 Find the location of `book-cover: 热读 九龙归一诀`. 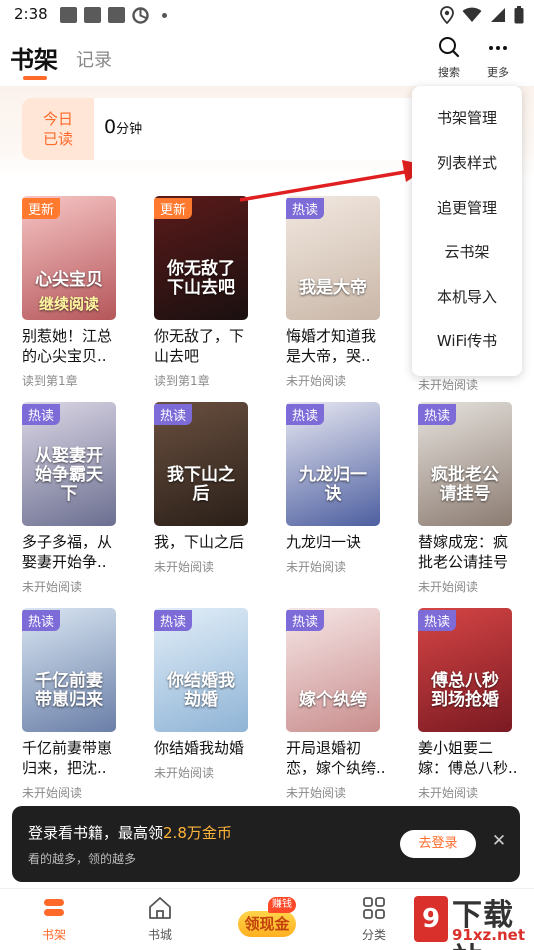

book-cover: 热读 九龙归一诀 is located at coordinates (333, 464).